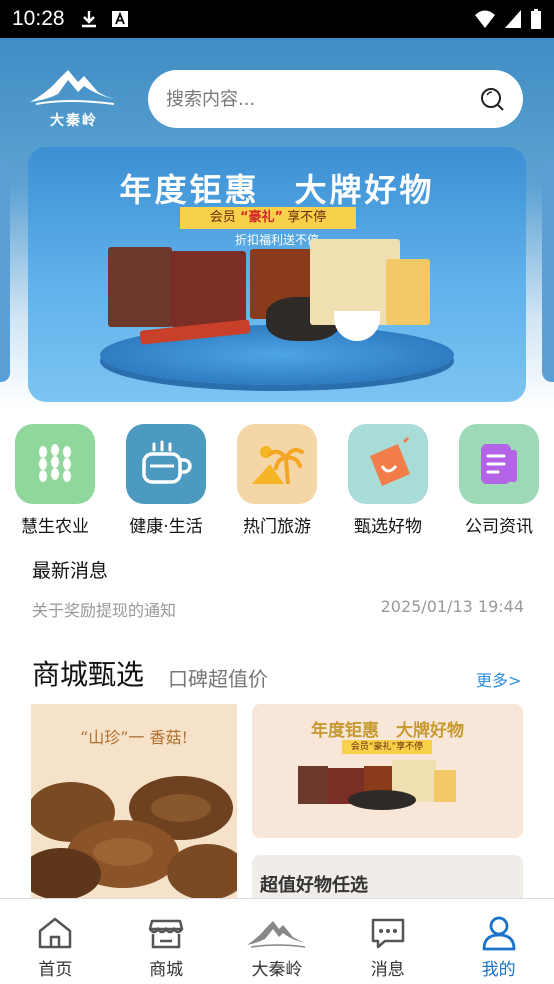  Describe the element at coordinates (166, 934) in the screenshot. I see `store-icon` at that location.